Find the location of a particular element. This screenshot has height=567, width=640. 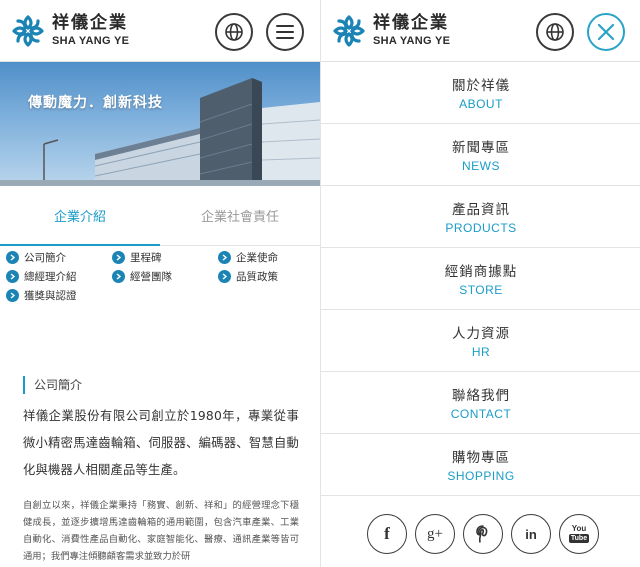

quick-link-awards: 獲獎與認證 is located at coordinates (41, 295).